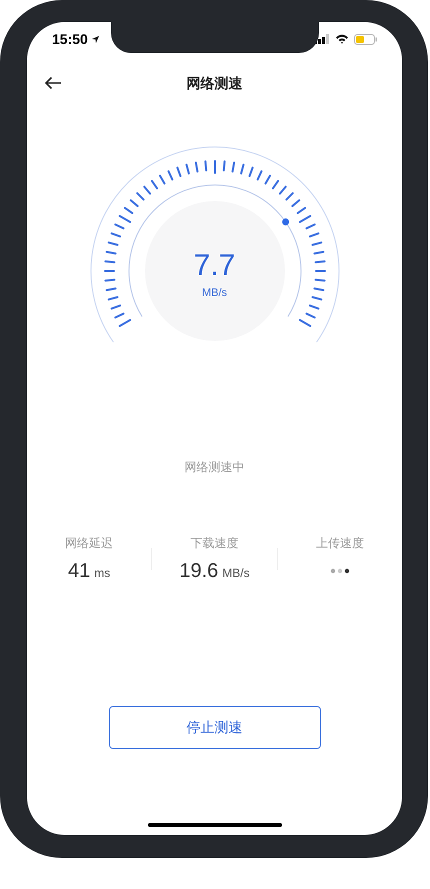  I want to click on metric-label: 上传速度, so click(340, 543).